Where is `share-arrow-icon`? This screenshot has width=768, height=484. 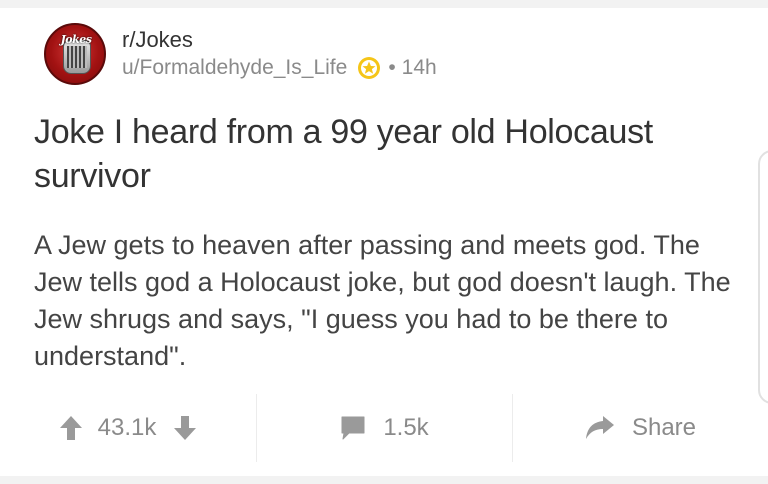
share-arrow-icon is located at coordinates (600, 428).